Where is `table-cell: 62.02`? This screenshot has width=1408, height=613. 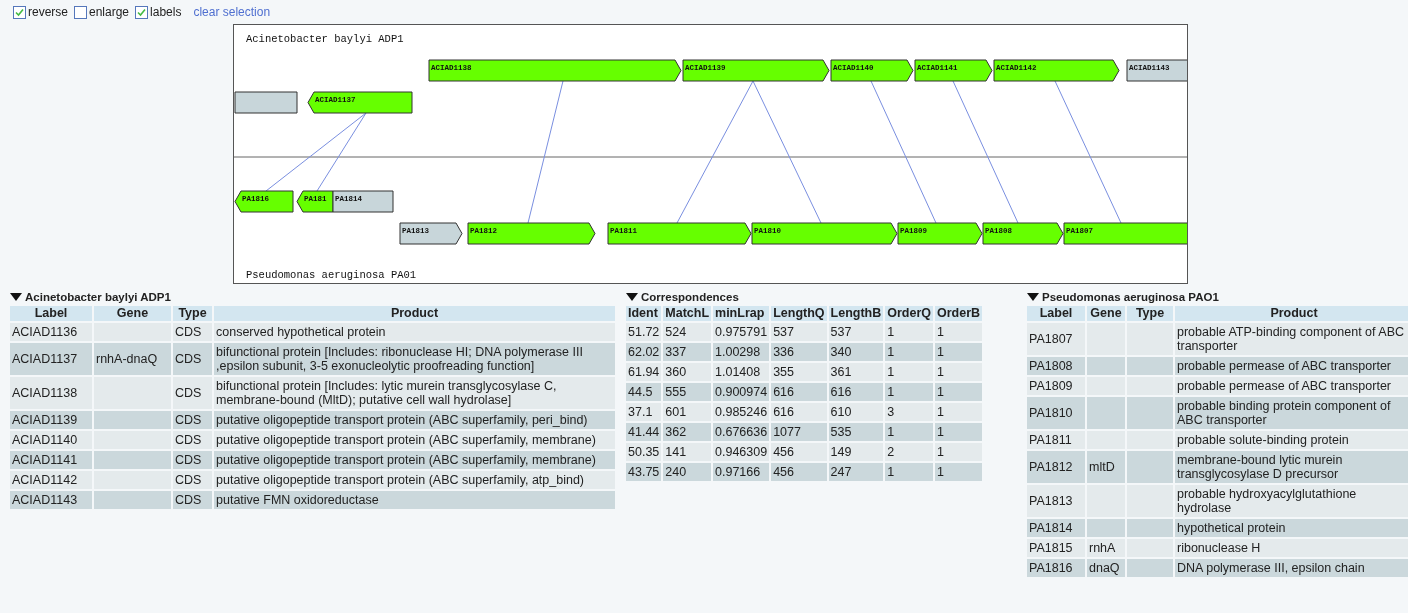
table-cell: 62.02 is located at coordinates (644, 352).